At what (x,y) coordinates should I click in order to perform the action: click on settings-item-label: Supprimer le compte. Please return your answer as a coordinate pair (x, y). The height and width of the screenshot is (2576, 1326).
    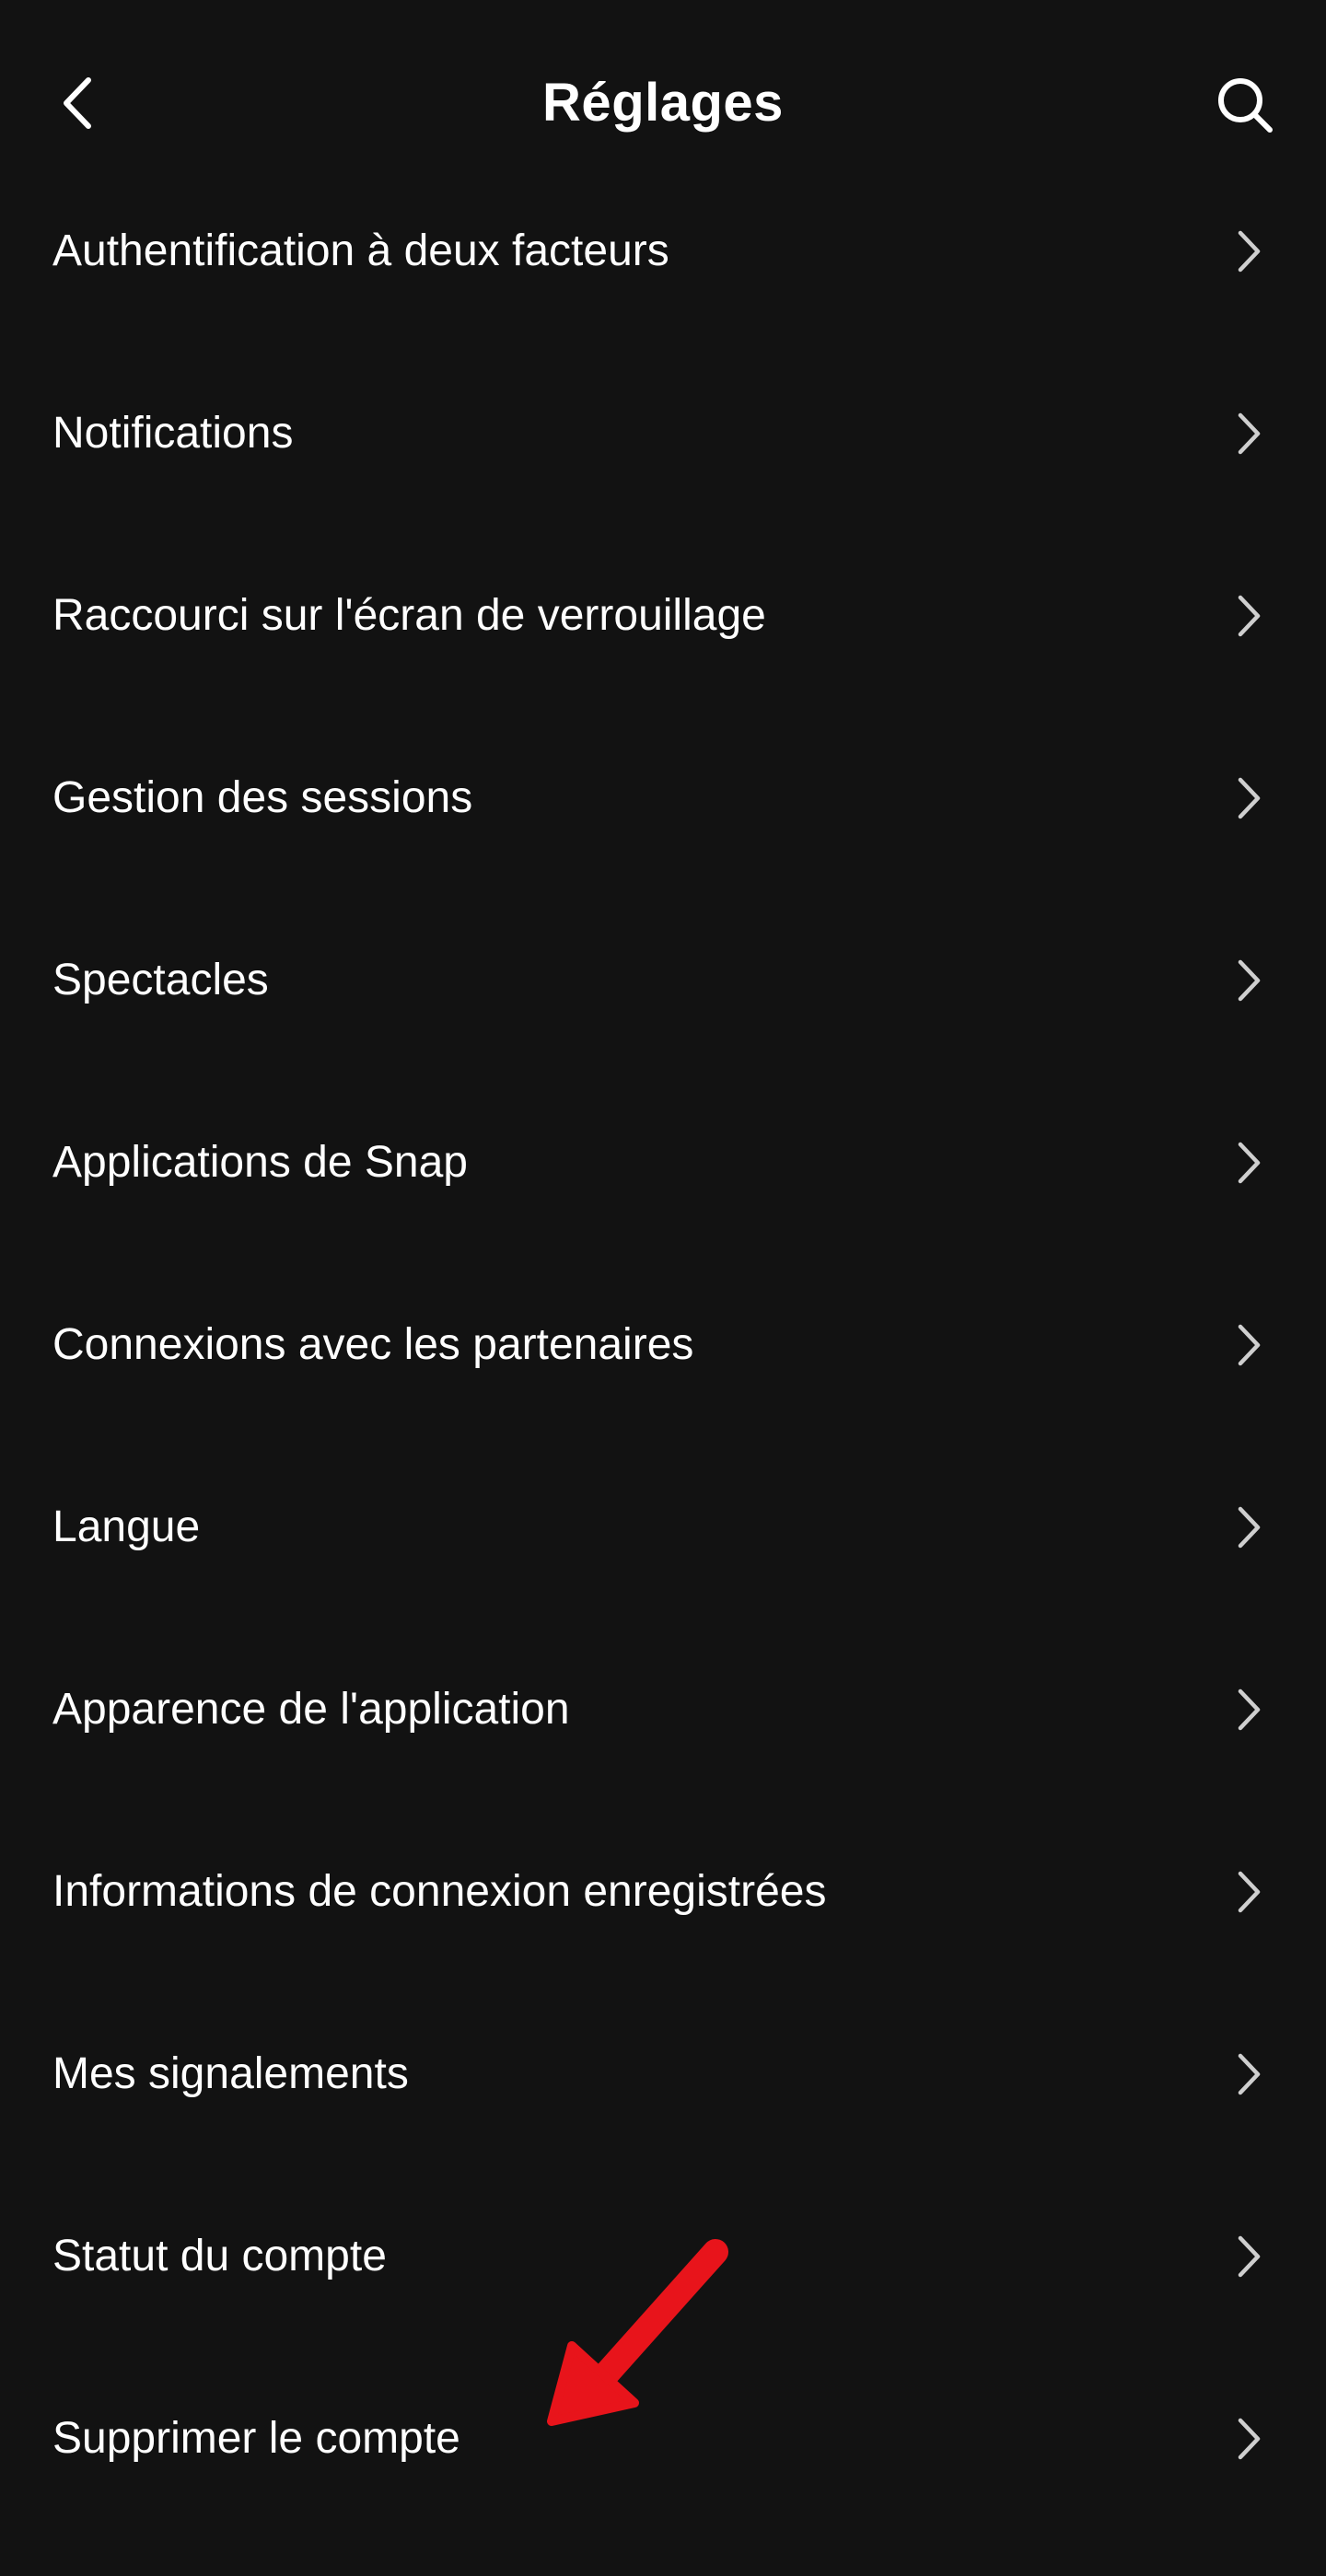
    Looking at the image, I should click on (256, 2438).